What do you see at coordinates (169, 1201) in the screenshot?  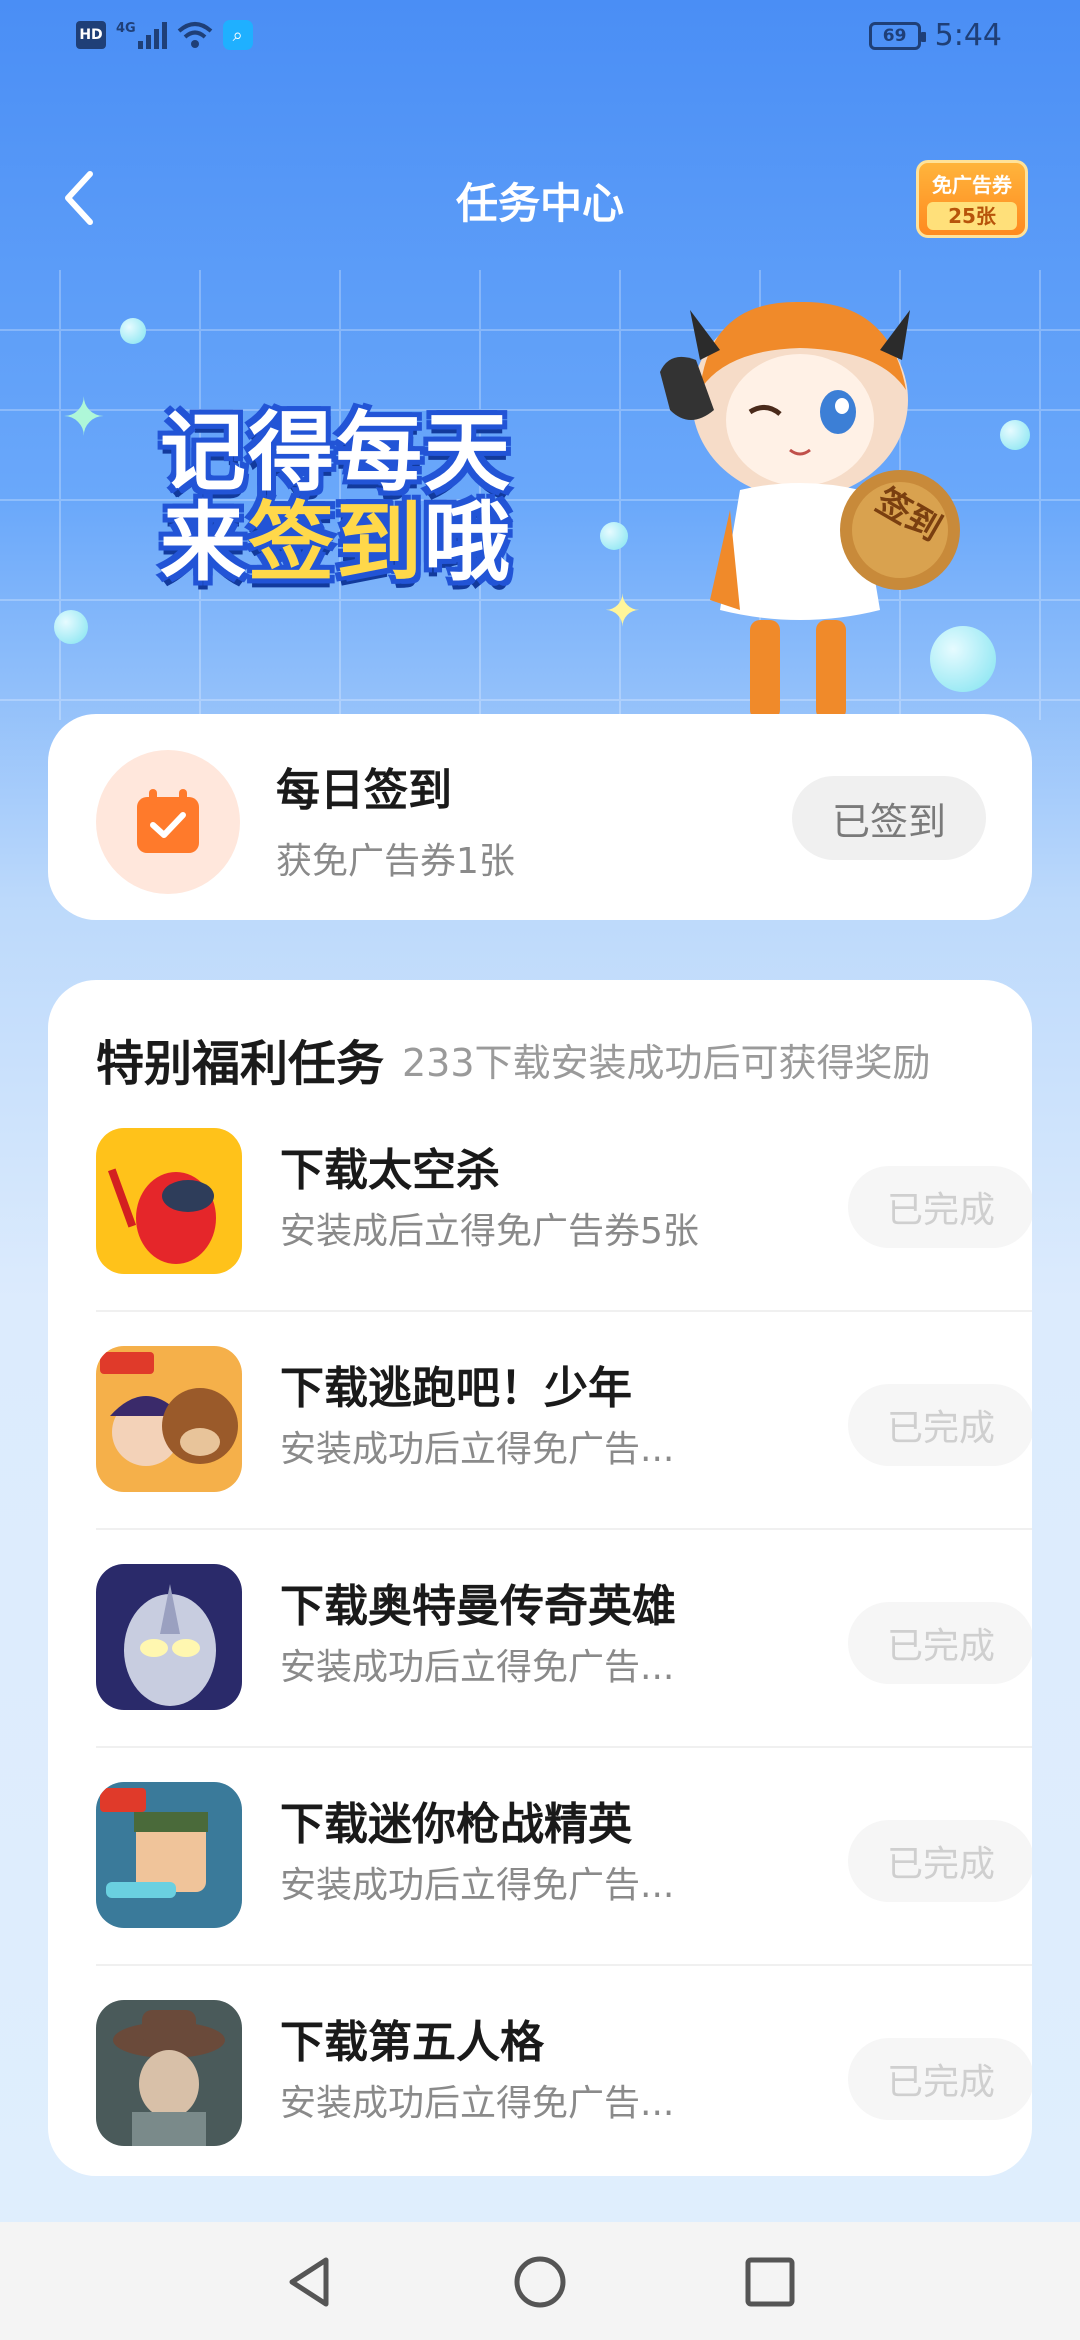 I see `among-us-app-icon` at bounding box center [169, 1201].